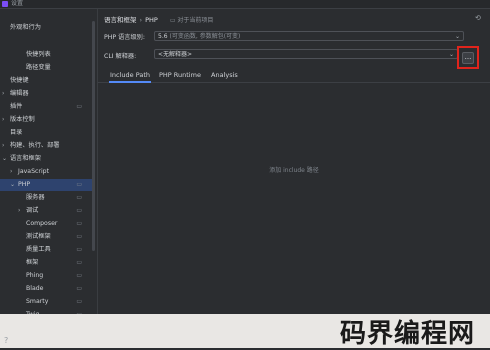 This screenshot has width=490, height=350. Describe the element at coordinates (205, 36) in the screenshot. I see `language-level-hint: (可变函数, 参数解包(可变)` at that location.